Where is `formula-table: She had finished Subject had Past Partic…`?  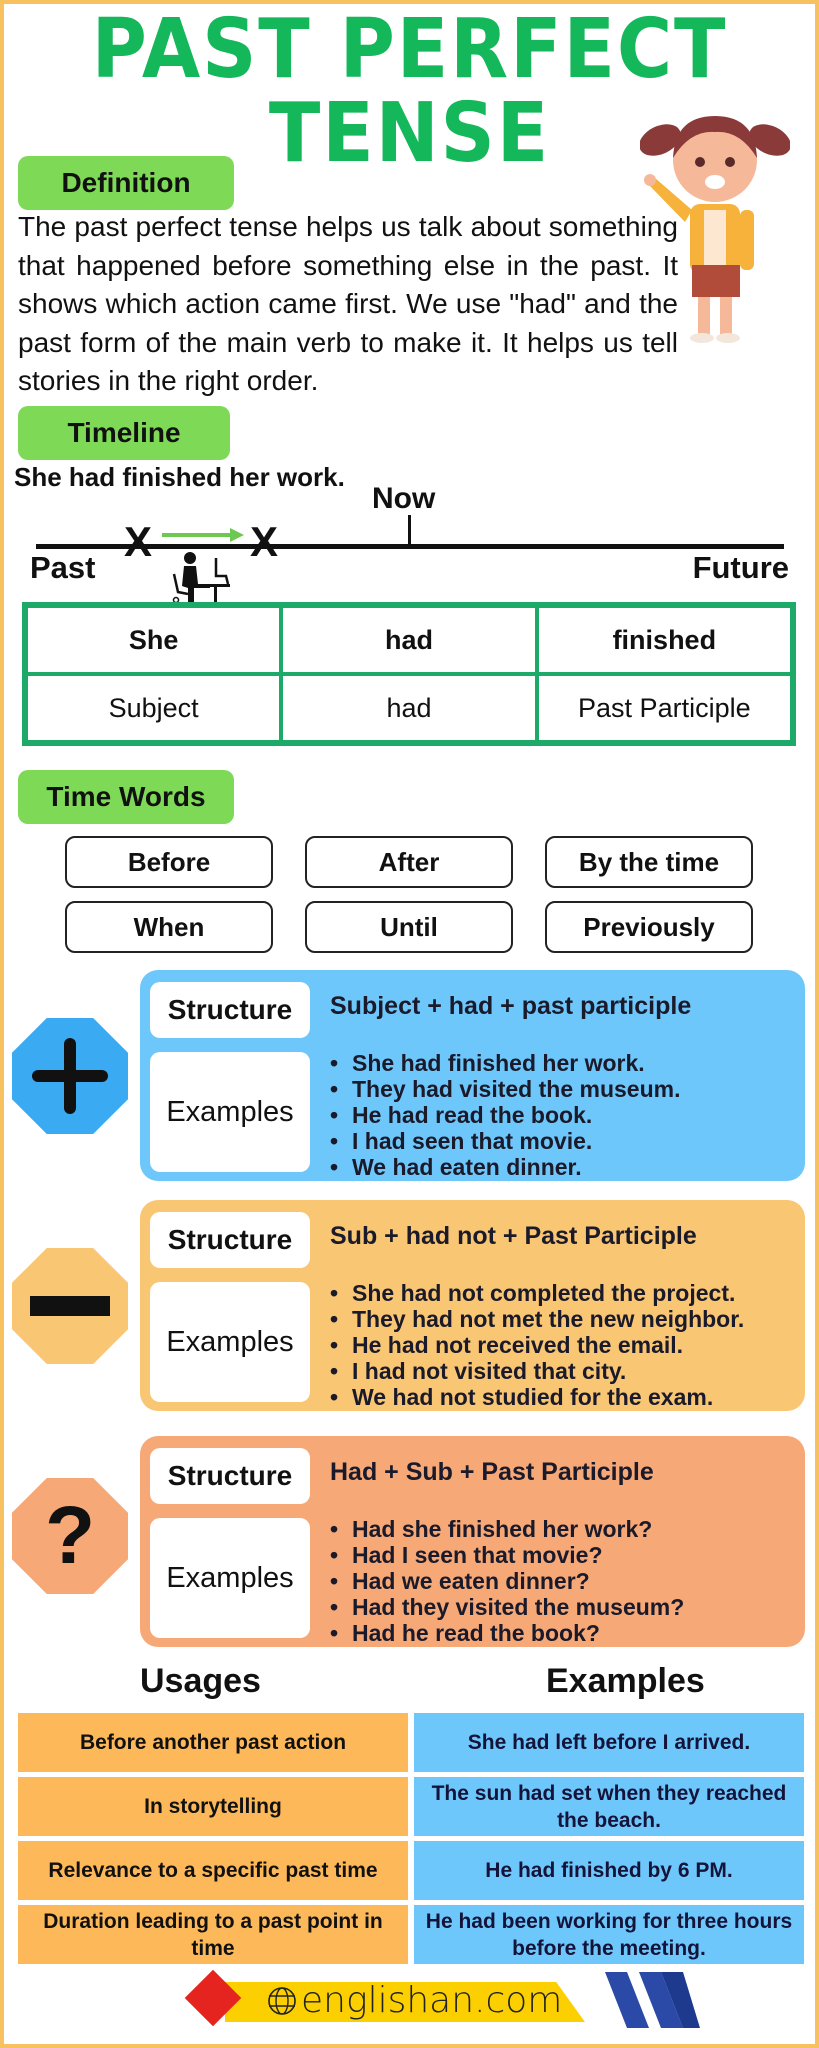 formula-table: She had finished Subject had Past Partic… is located at coordinates (409, 674).